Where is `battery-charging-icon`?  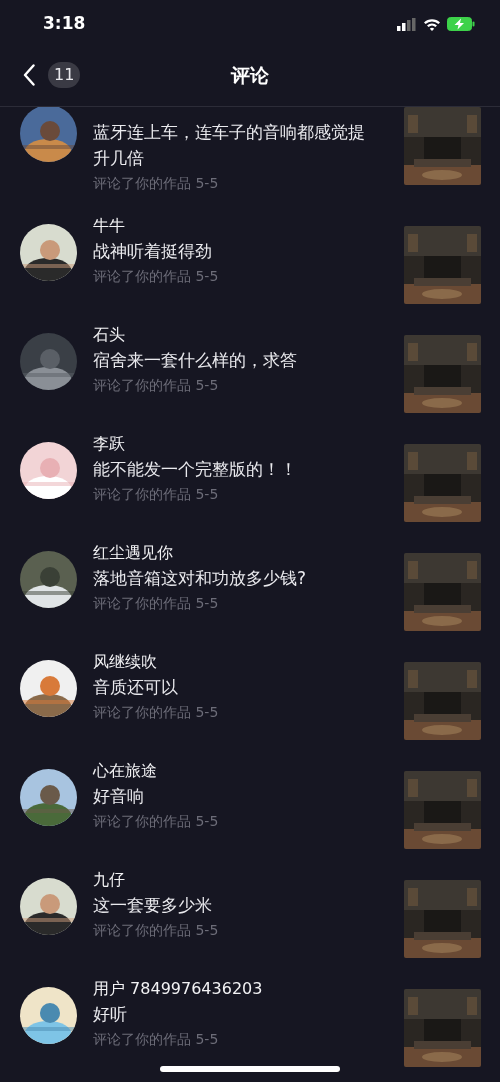
battery-charging-icon is located at coordinates (461, 24).